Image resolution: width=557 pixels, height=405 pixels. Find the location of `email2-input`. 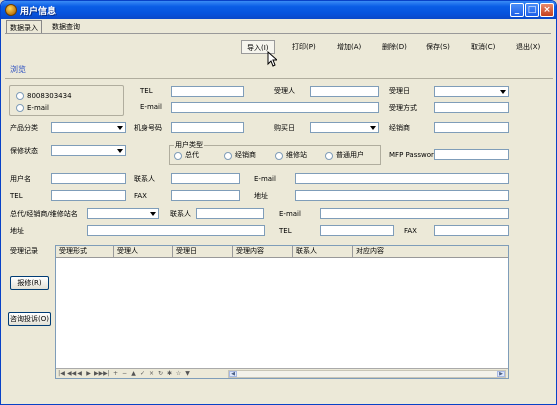

email2-input is located at coordinates (402, 178).